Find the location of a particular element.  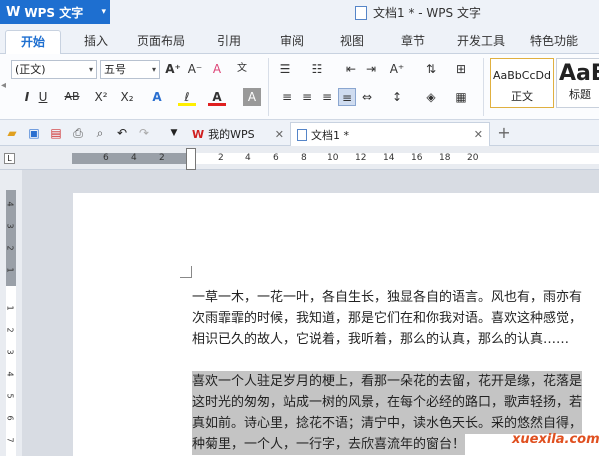

tab-page-layout: 页面布局 is located at coordinates (161, 40).